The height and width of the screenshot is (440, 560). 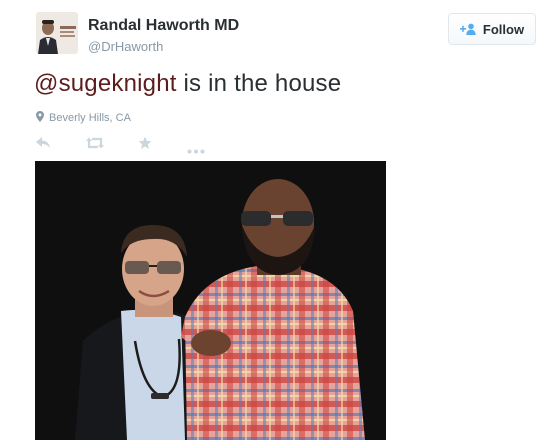 I want to click on tweet-text: @sugeknight is in the house, so click(x=187, y=84).